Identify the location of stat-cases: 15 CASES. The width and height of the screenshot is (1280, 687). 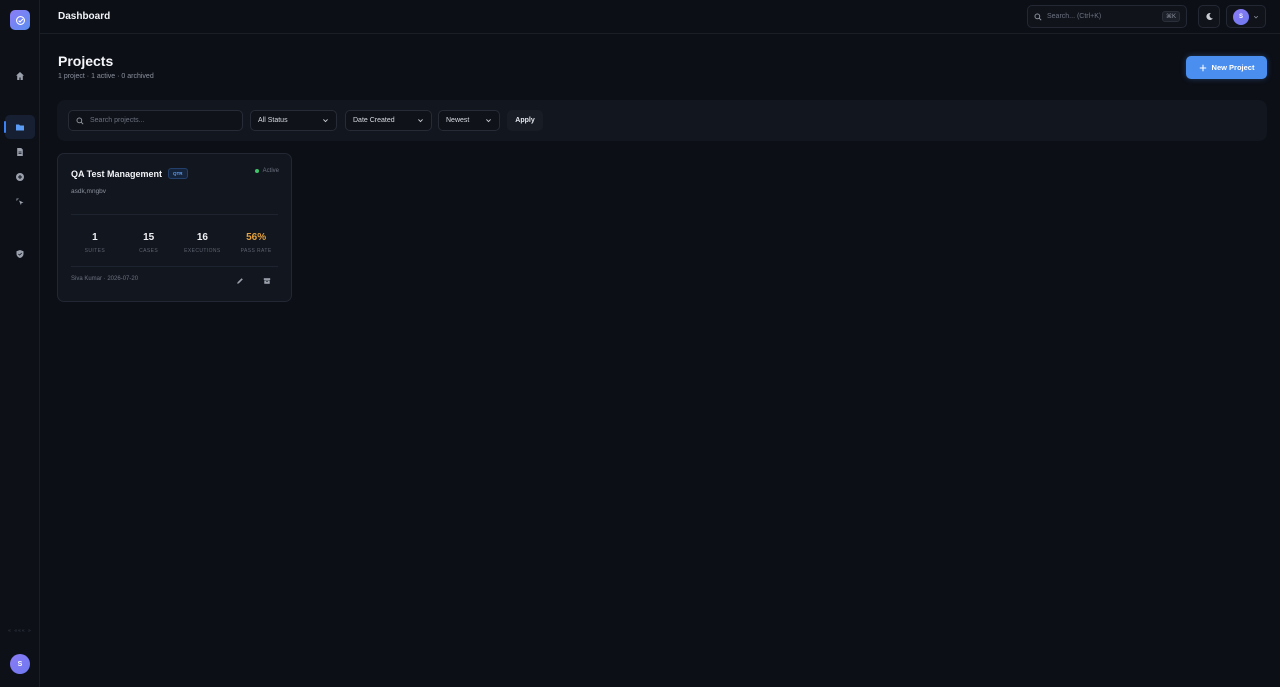
(149, 243).